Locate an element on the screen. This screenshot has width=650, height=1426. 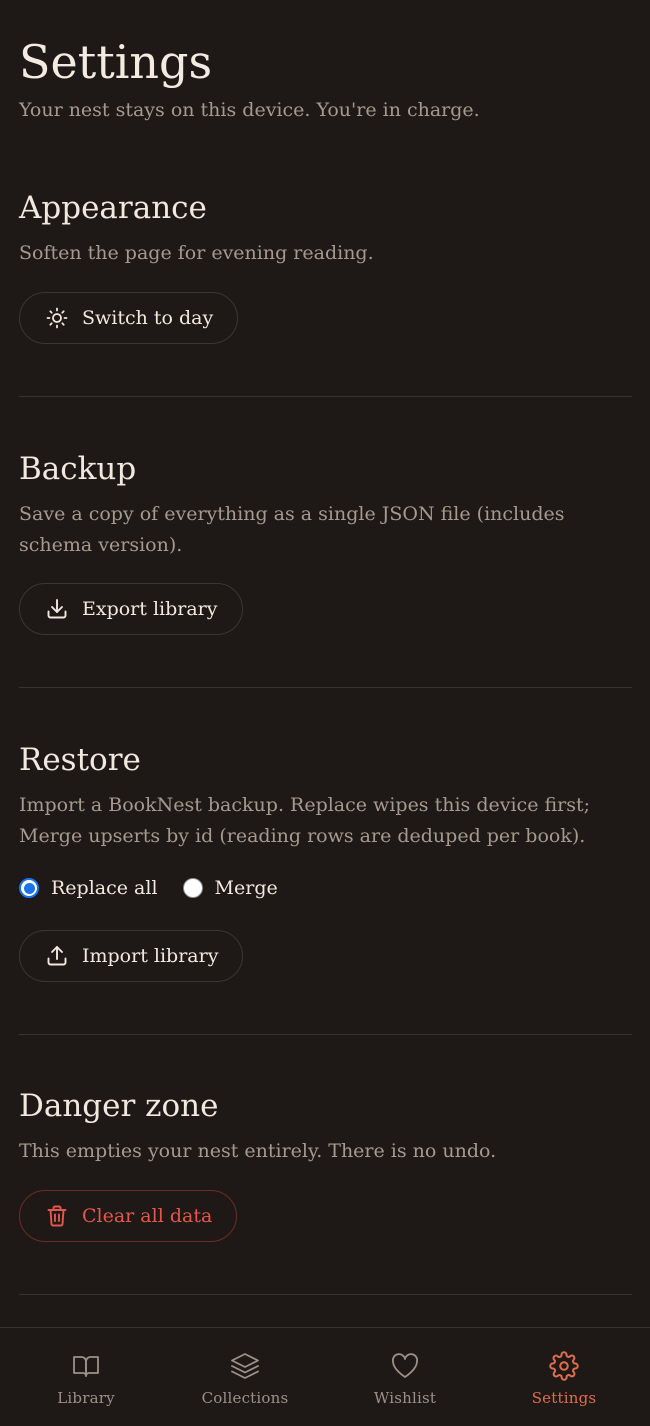
layers-icon is located at coordinates (245, 1366).